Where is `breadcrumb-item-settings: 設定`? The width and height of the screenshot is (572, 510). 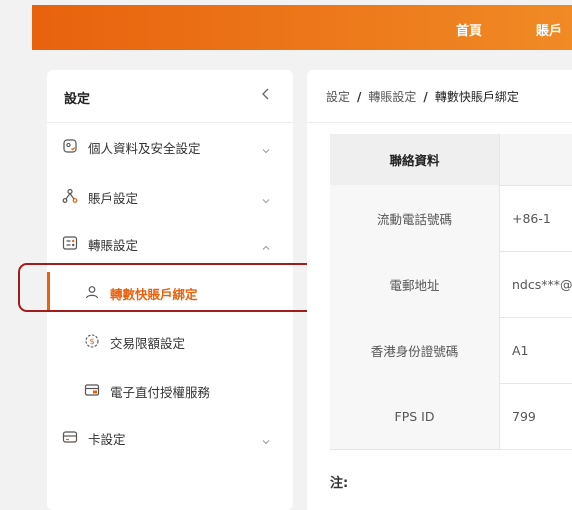
breadcrumb-item-settings: 設定 is located at coordinates (338, 97).